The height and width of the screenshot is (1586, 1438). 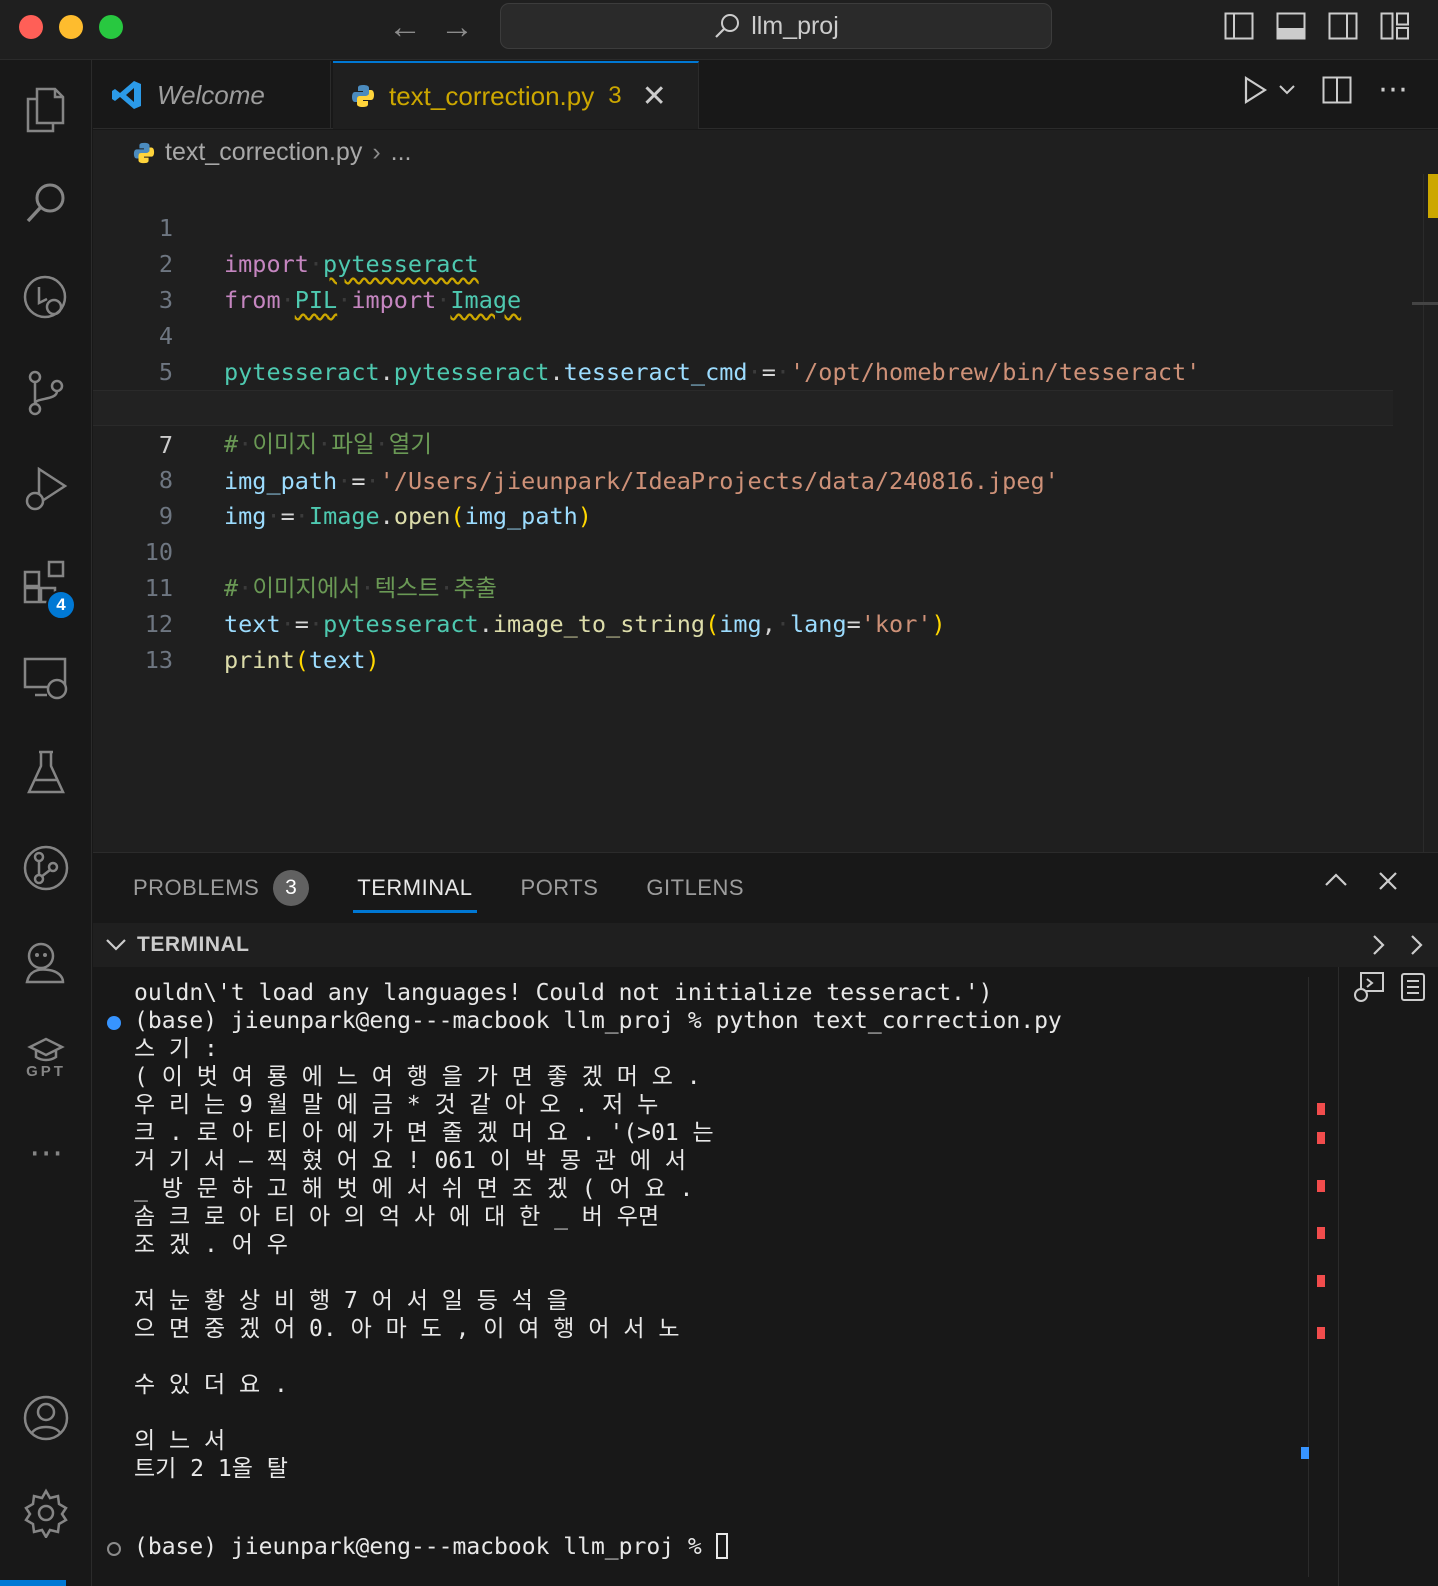 I want to click on tab-problem-count: 3, so click(x=615, y=95).